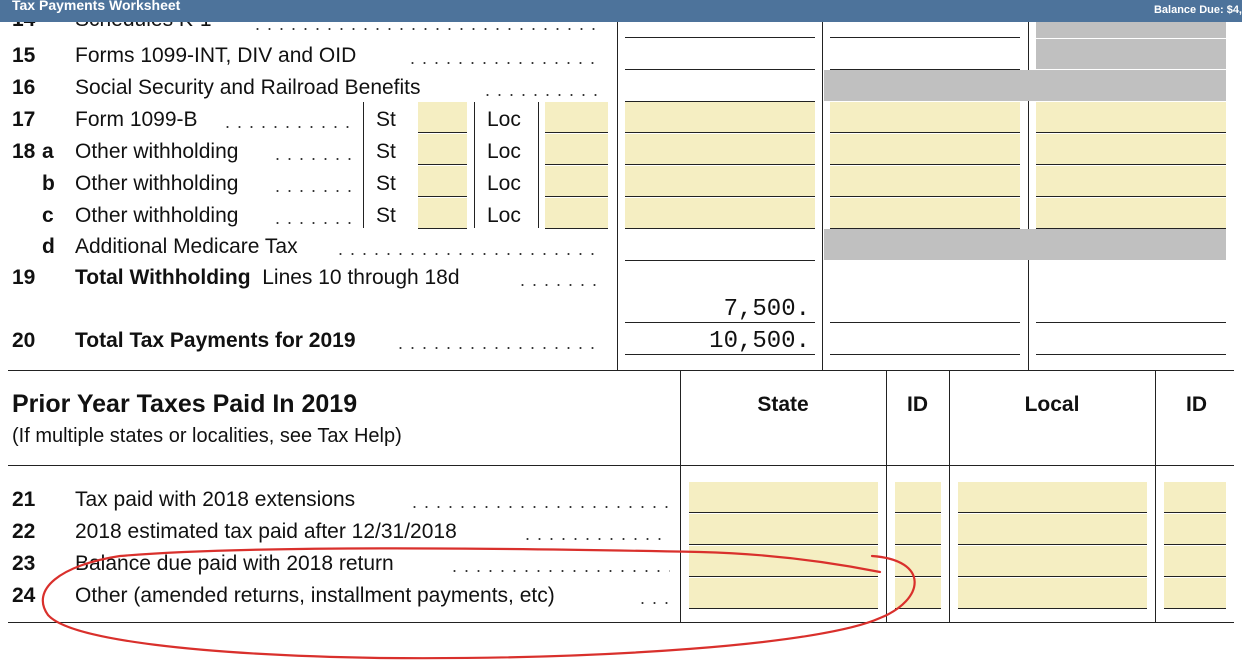 The width and height of the screenshot is (1242, 664). Describe the element at coordinates (478, 603) in the screenshot. I see `annotation-circle` at that location.